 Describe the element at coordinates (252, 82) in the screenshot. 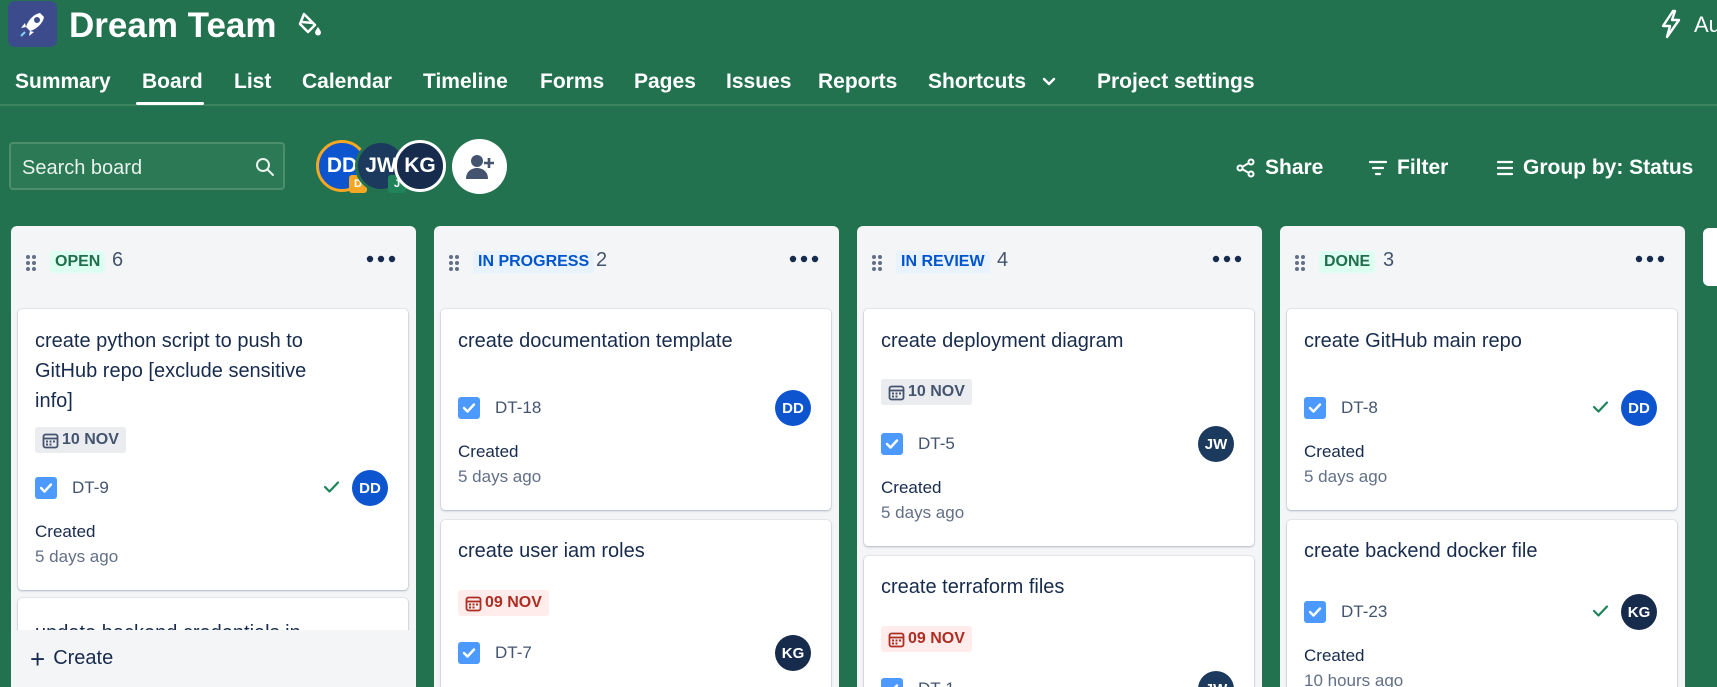

I see `tab-list: List` at that location.